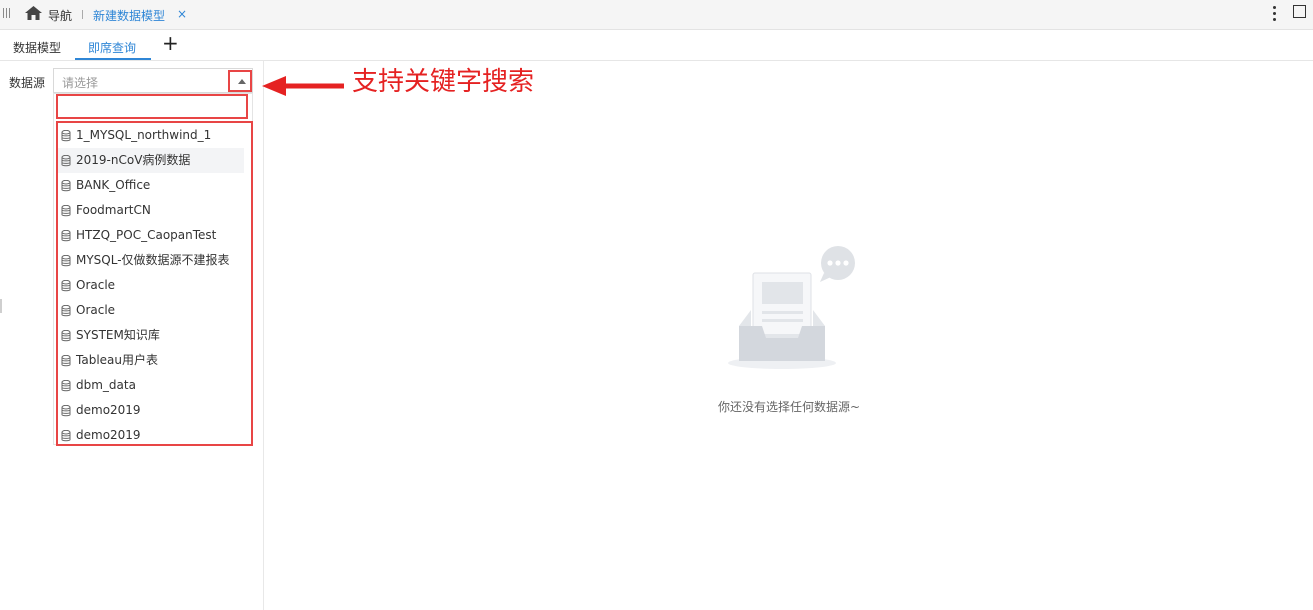  Describe the element at coordinates (144, 135) in the screenshot. I see `datasource-option-label: 1_MYSQL_northwind_1` at that location.